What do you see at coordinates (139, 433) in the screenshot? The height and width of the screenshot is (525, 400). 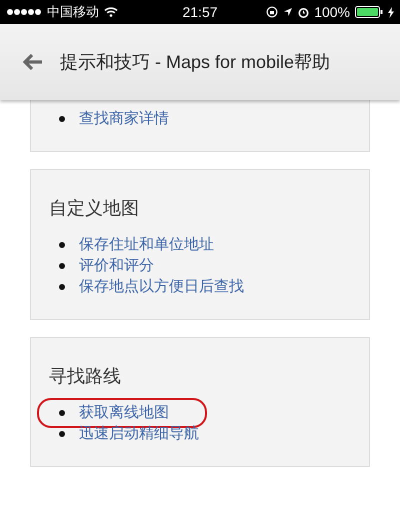 I see `help-link: 迅速启动精细导航` at bounding box center [139, 433].